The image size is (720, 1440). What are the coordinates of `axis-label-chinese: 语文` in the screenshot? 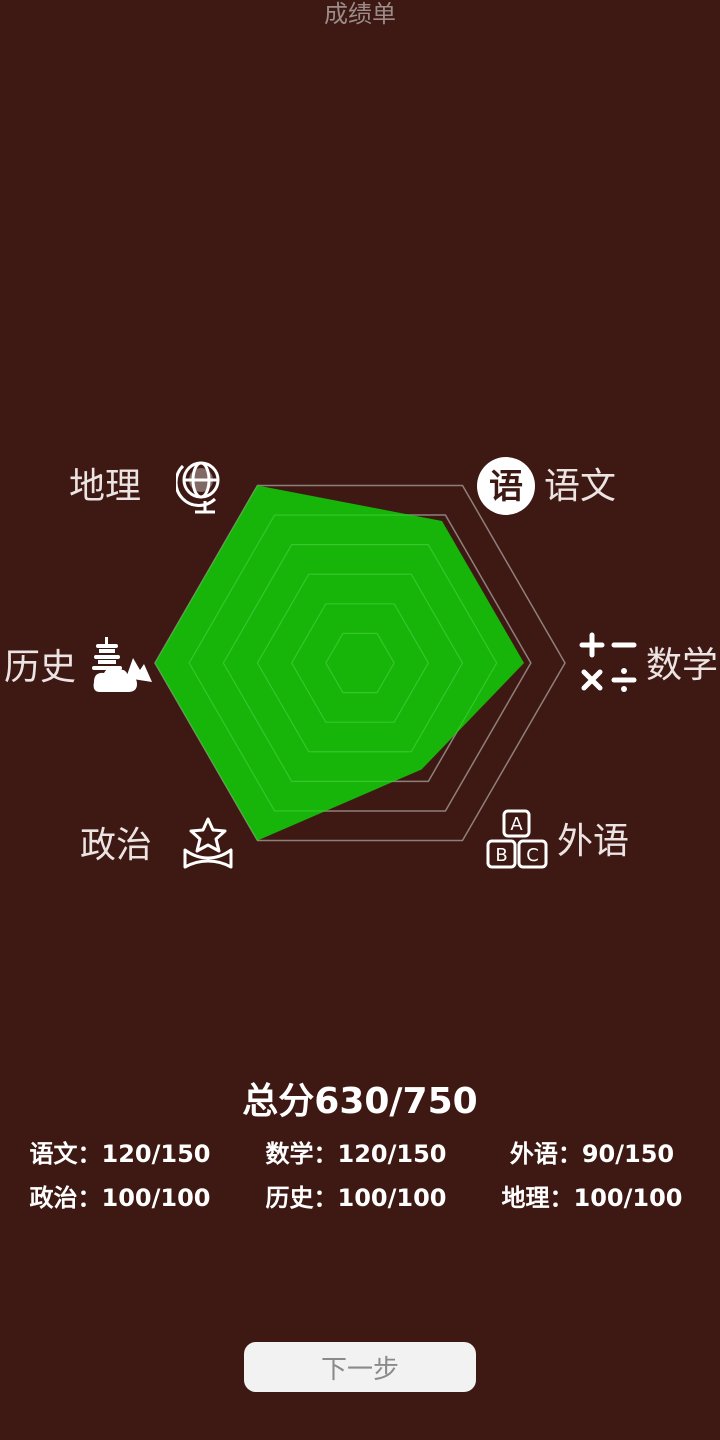 It's located at (580, 486).